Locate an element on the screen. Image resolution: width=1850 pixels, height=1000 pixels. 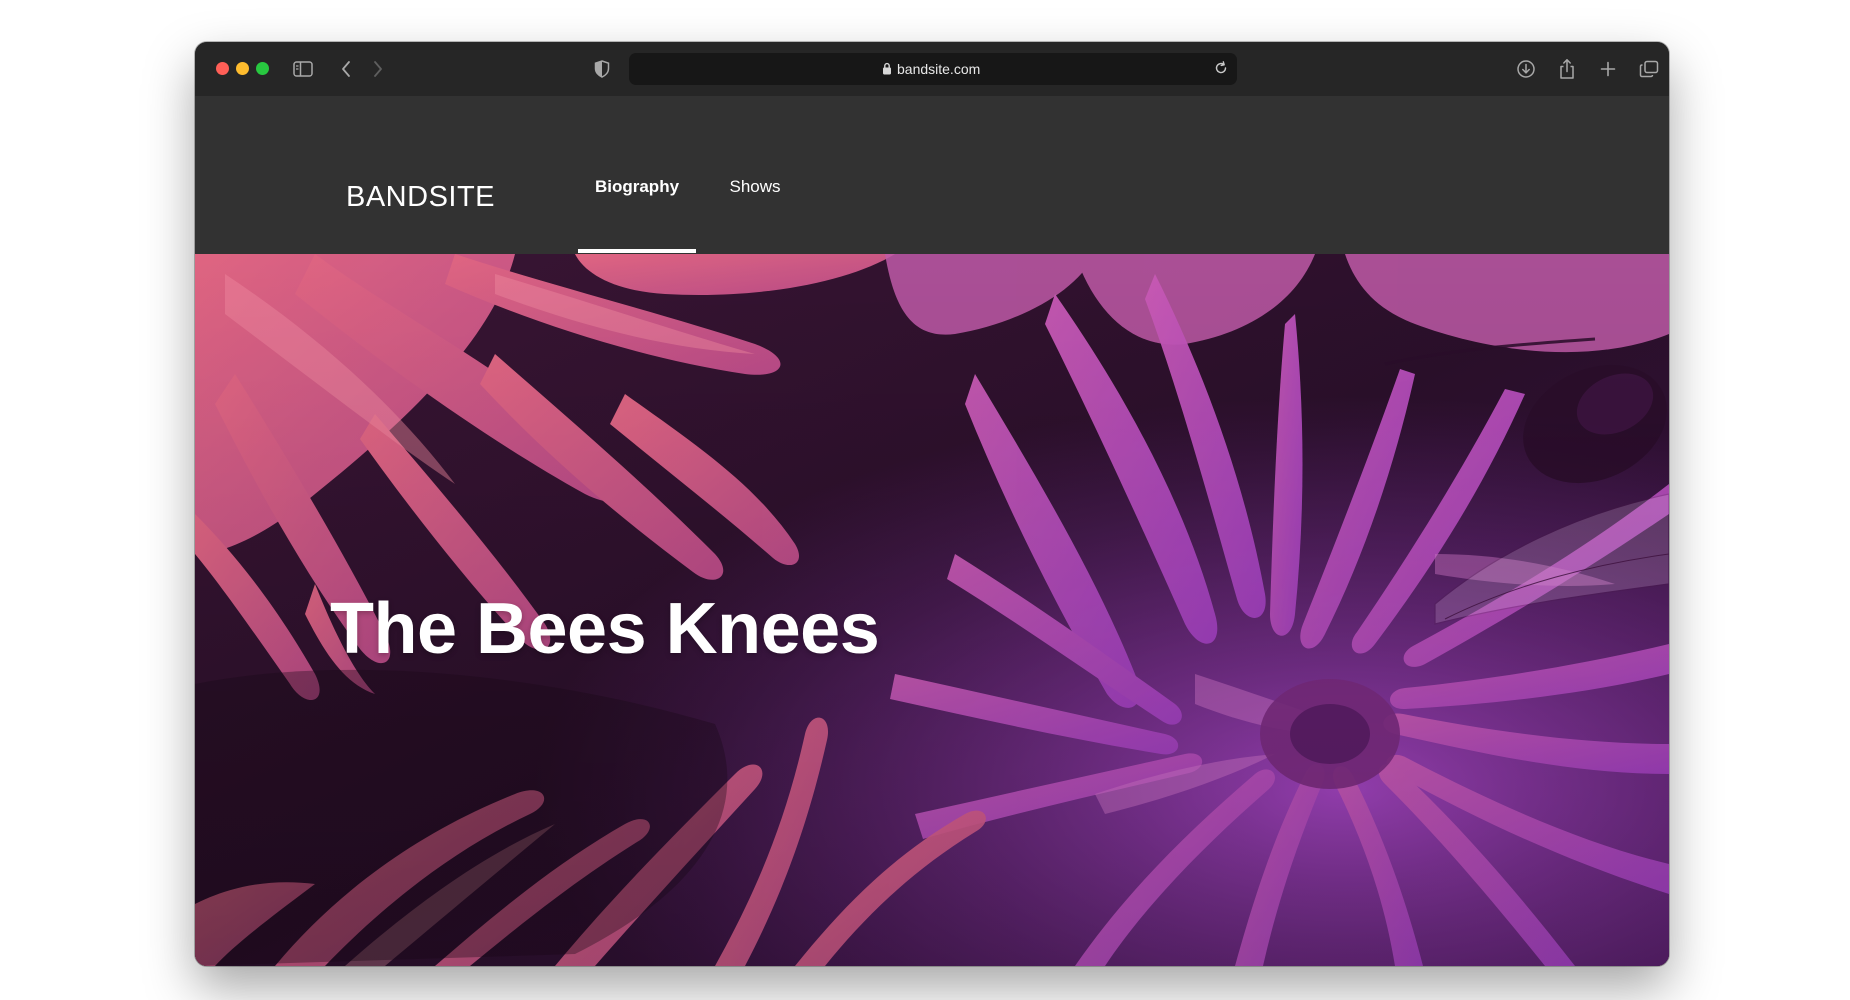
new-tab-icon is located at coordinates (1608, 69).